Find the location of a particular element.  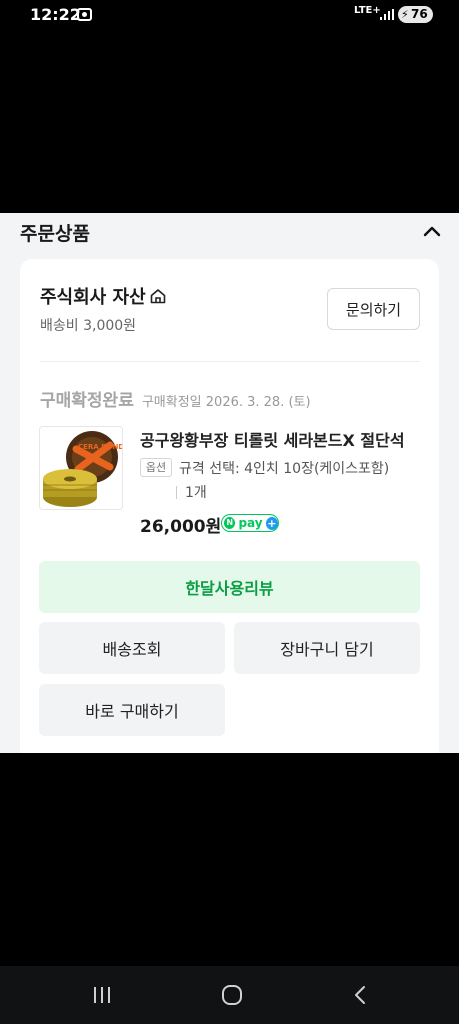

battery-charging-icon: ⚡ is located at coordinates (405, 14).